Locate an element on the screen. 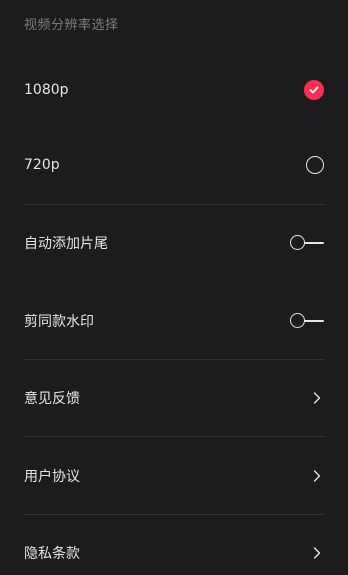 The image size is (348, 575). resolution-option-1080p: 1080p is located at coordinates (174, 90).